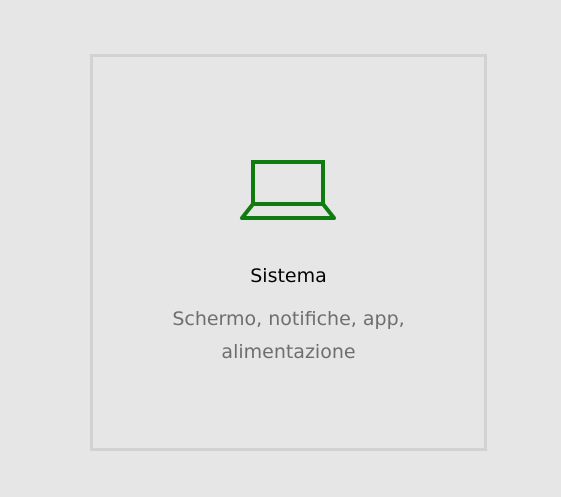 This screenshot has width=561, height=497. What do you see at coordinates (288, 319) in the screenshot?
I see `tile-description-line-1: Schermo, notifiche, app,` at bounding box center [288, 319].